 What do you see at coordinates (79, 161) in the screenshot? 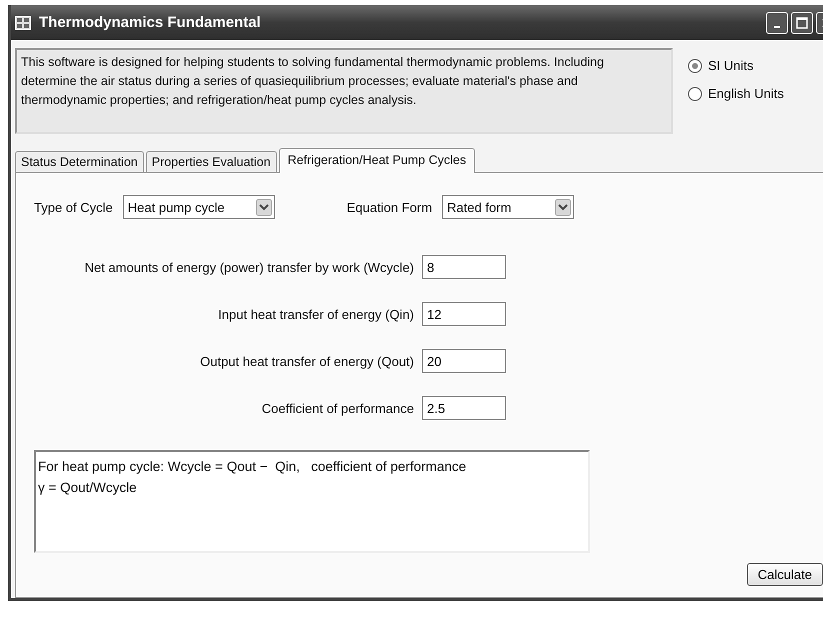
I see `tab: Status Determination` at bounding box center [79, 161].